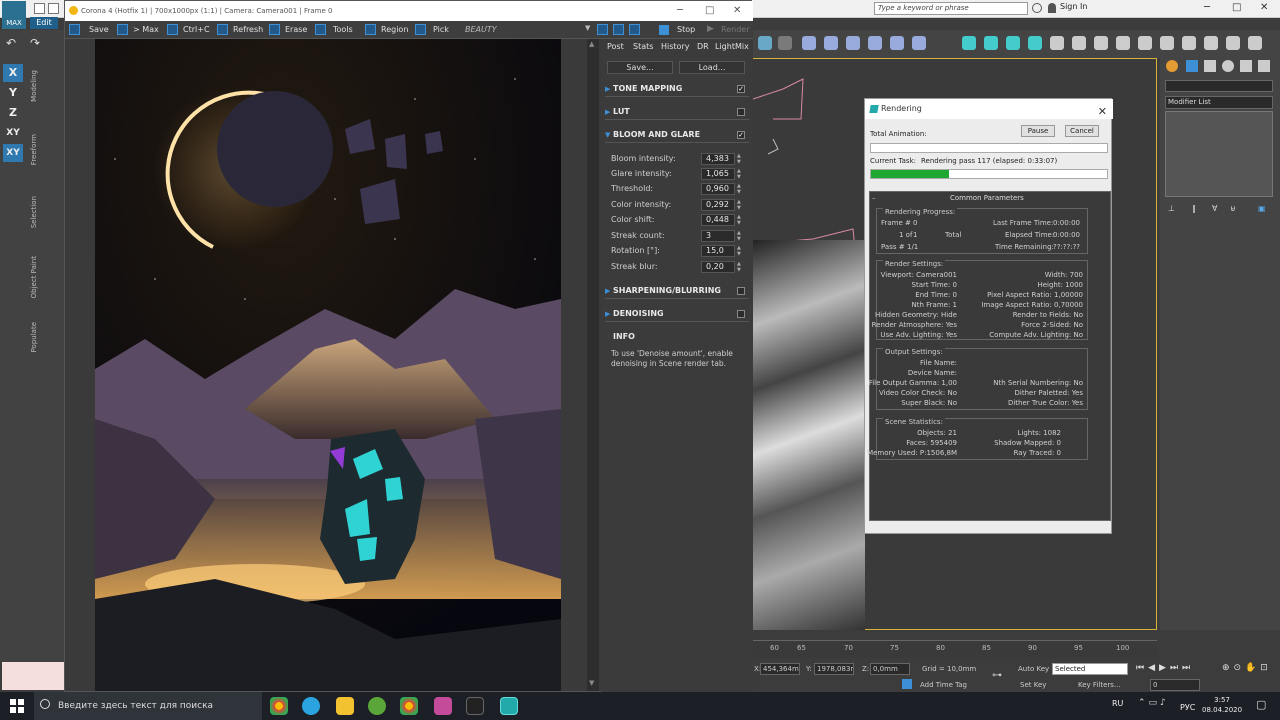 This screenshot has height=720, width=1280. What do you see at coordinates (39, 8) in the screenshot?
I see `new-file-icon` at bounding box center [39, 8].